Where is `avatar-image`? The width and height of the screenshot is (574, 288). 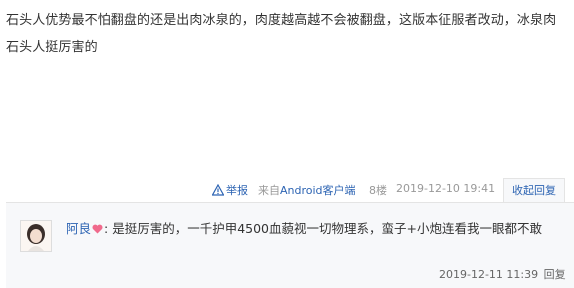
avatar-image is located at coordinates (36, 236).